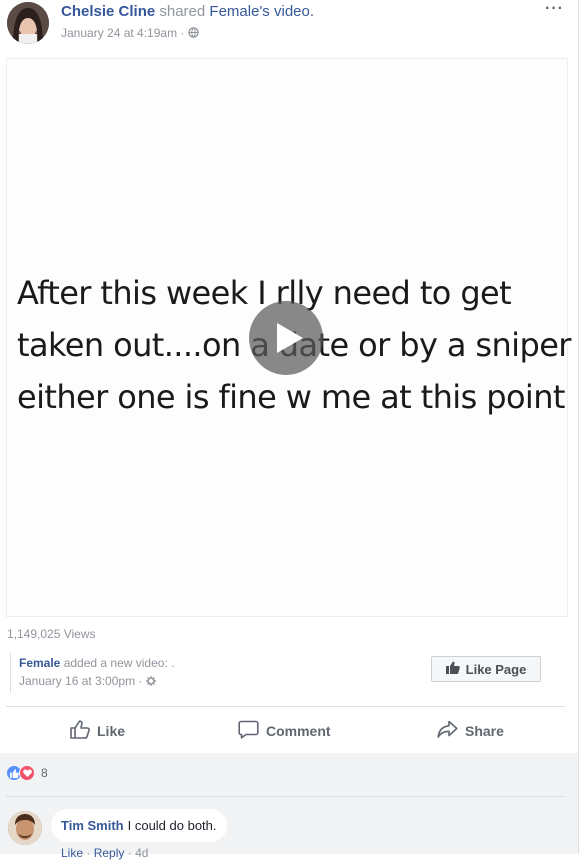  I want to click on like-page-button: Like Page, so click(486, 669).